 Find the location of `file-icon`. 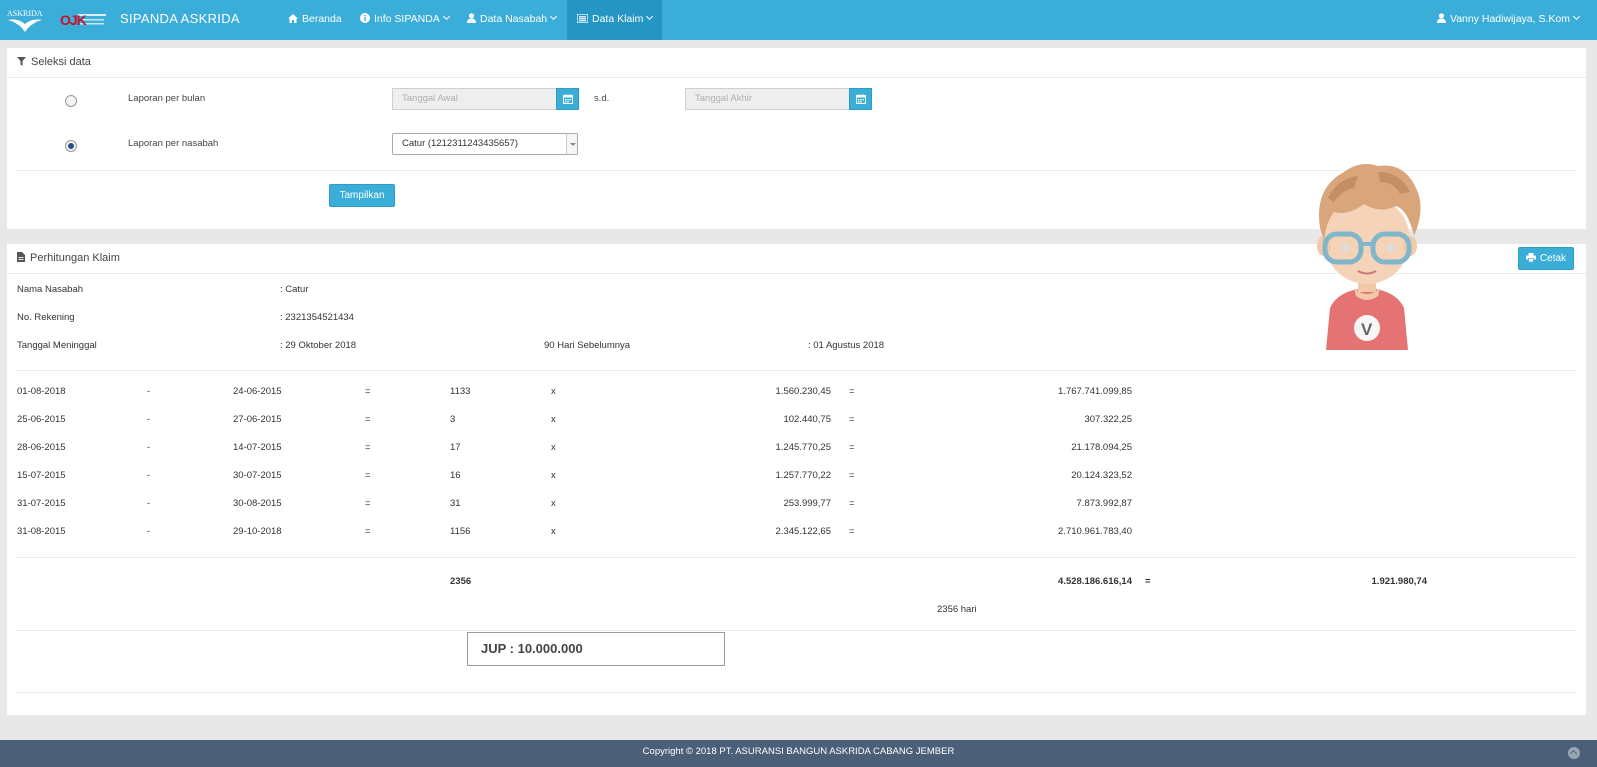

file-icon is located at coordinates (21, 257).